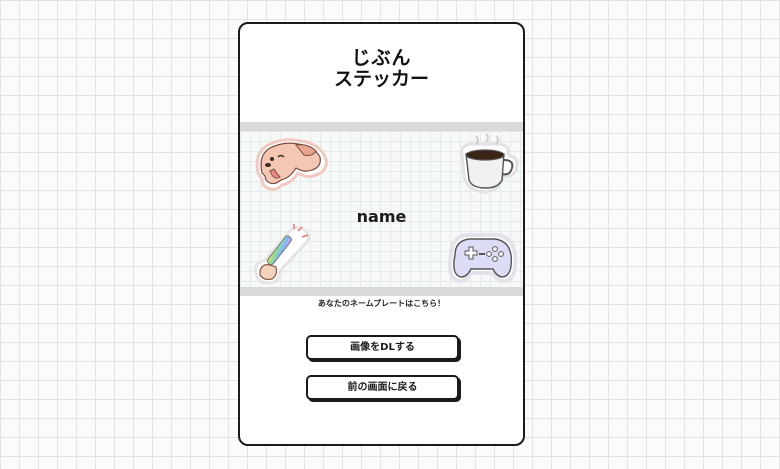  I want to click on gamepad-sticker, so click(482, 255).